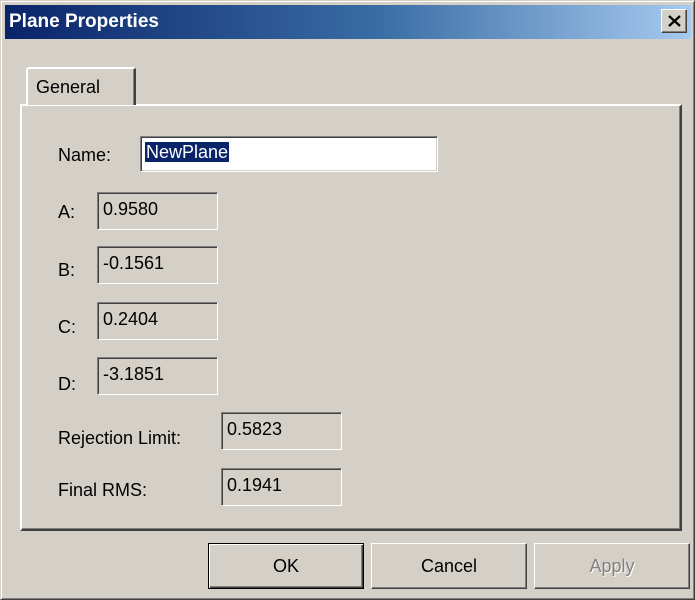 The image size is (695, 600). Describe the element at coordinates (289, 154) in the screenshot. I see `name-field: NewPlane` at that location.